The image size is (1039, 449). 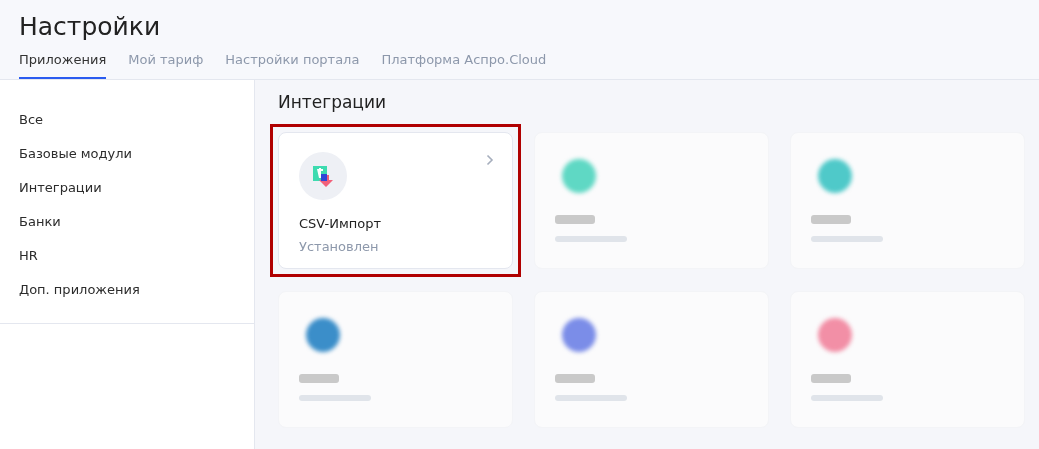 What do you see at coordinates (127, 255) in the screenshot?
I see `sidebar-item: HR` at bounding box center [127, 255].